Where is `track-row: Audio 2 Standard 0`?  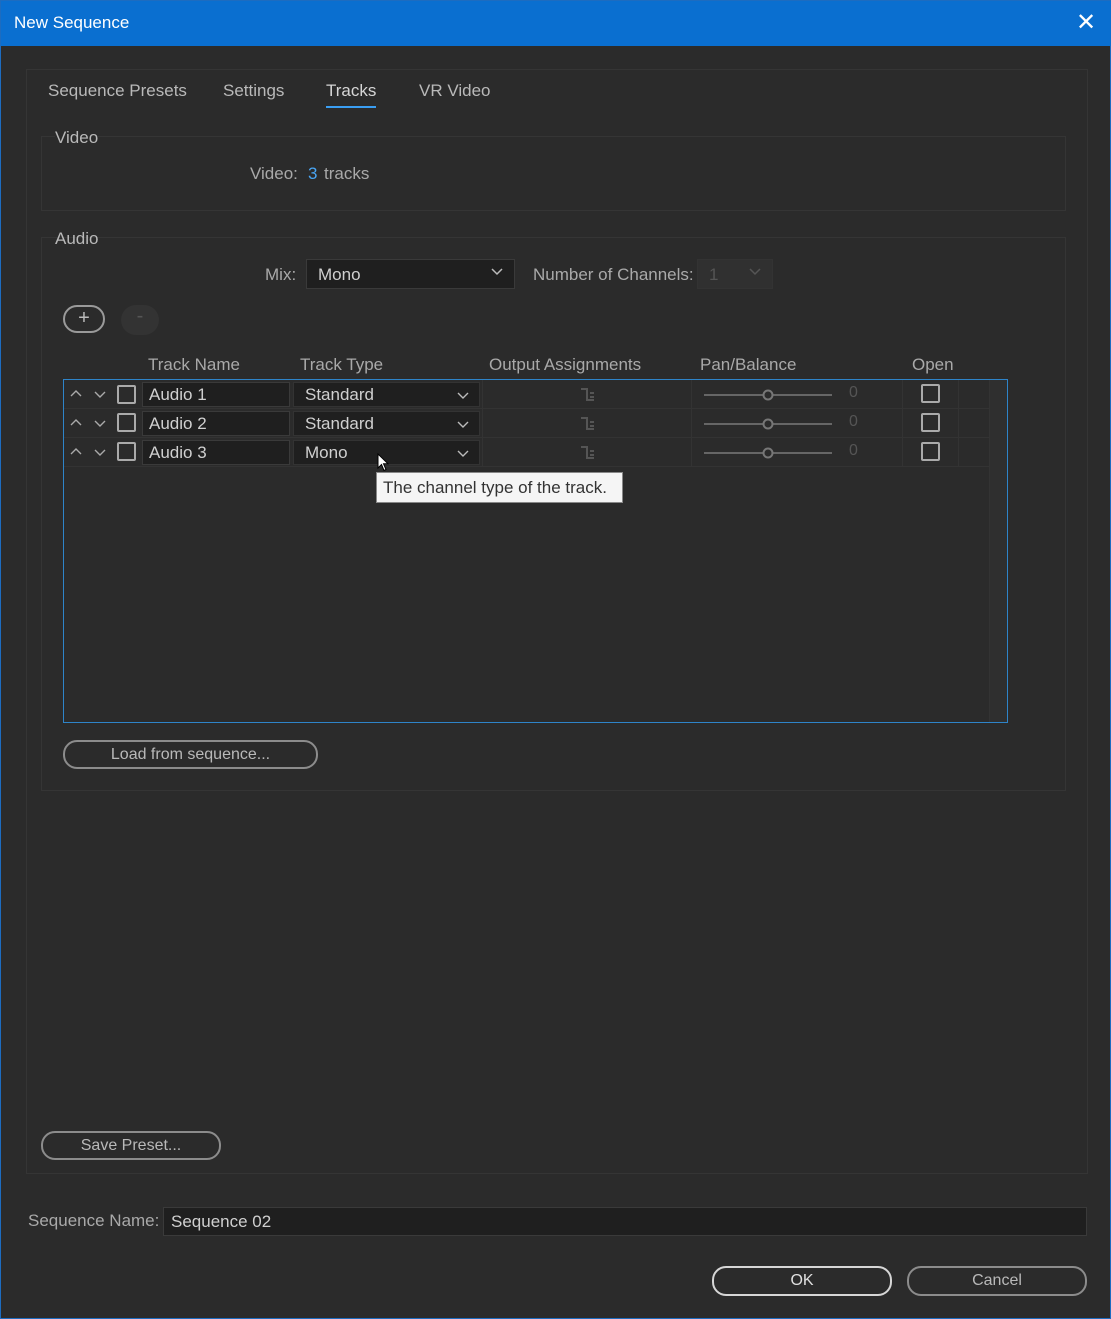
track-row: Audio 2 Standard 0 is located at coordinates (527, 423).